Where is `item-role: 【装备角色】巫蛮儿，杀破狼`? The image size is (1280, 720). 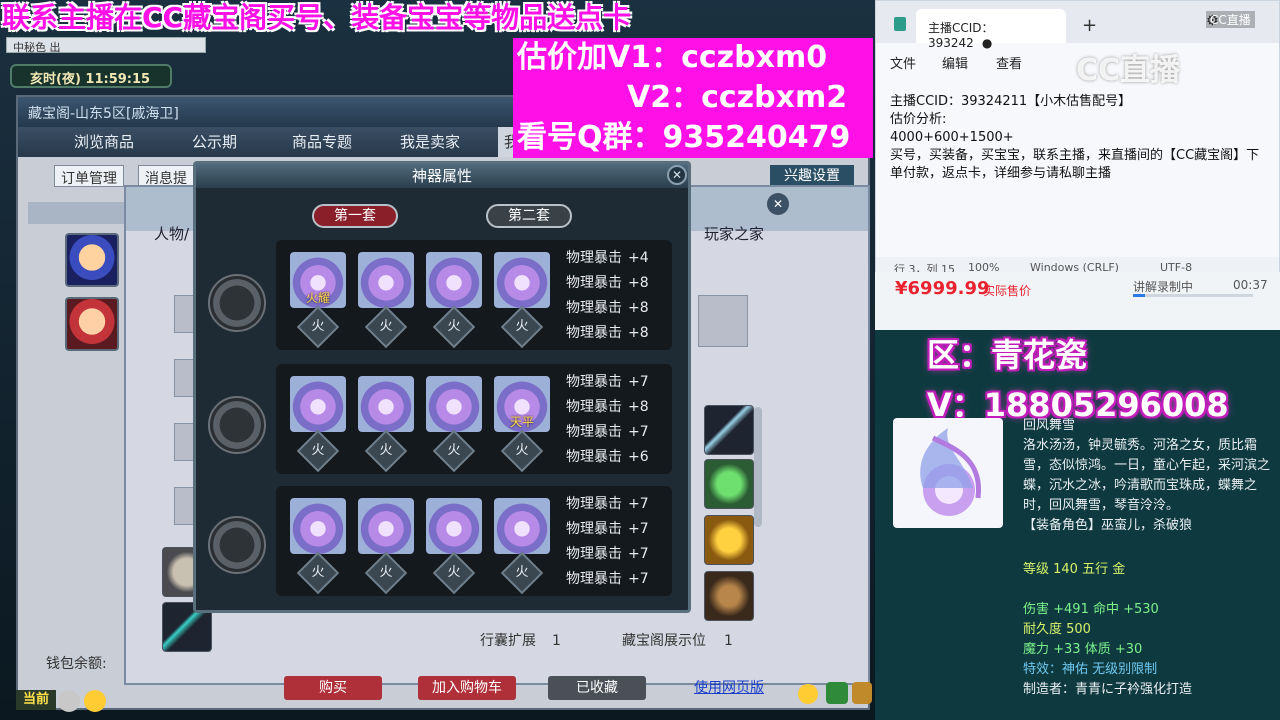 item-role: 【装备角色】巫蛮儿，杀破狼 is located at coordinates (1108, 525).